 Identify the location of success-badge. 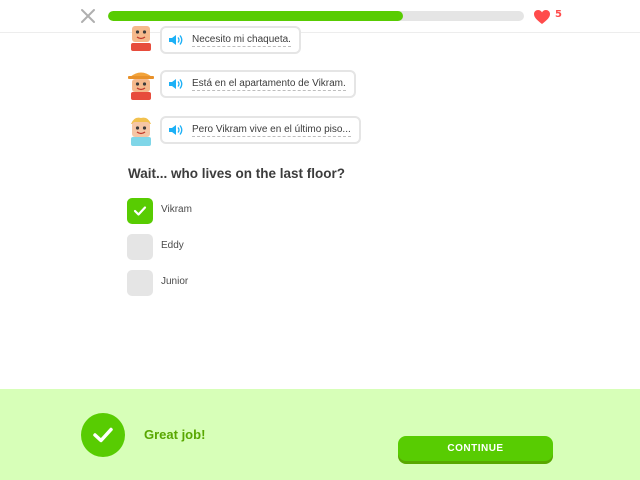
(103, 435).